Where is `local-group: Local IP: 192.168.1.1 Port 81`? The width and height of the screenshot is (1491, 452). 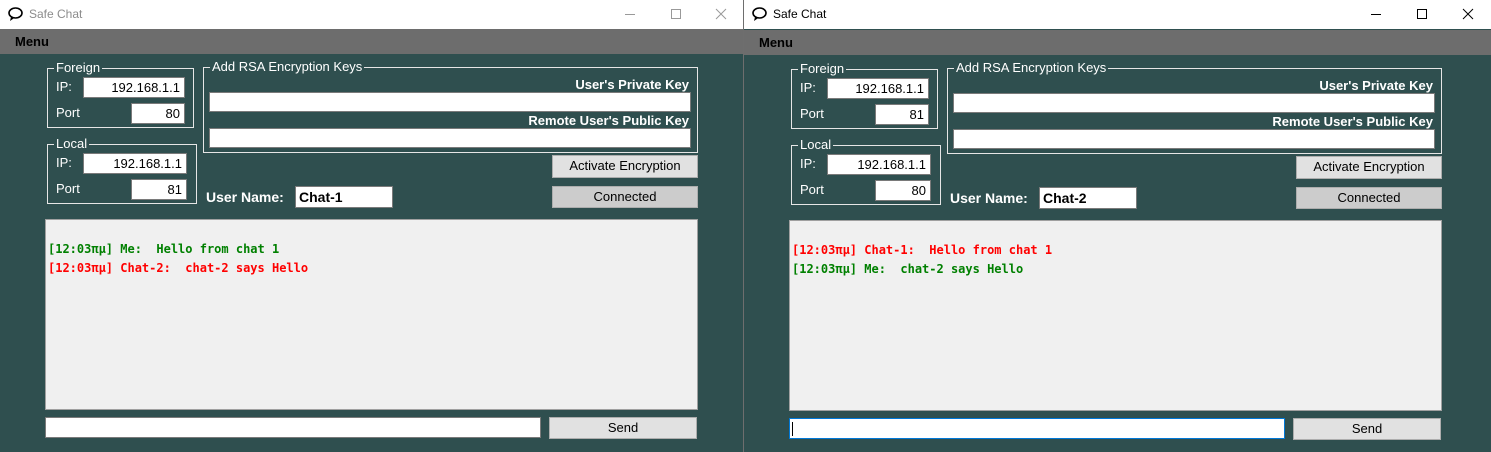 local-group: Local IP: 192.168.1.1 Port 81 is located at coordinates (122, 170).